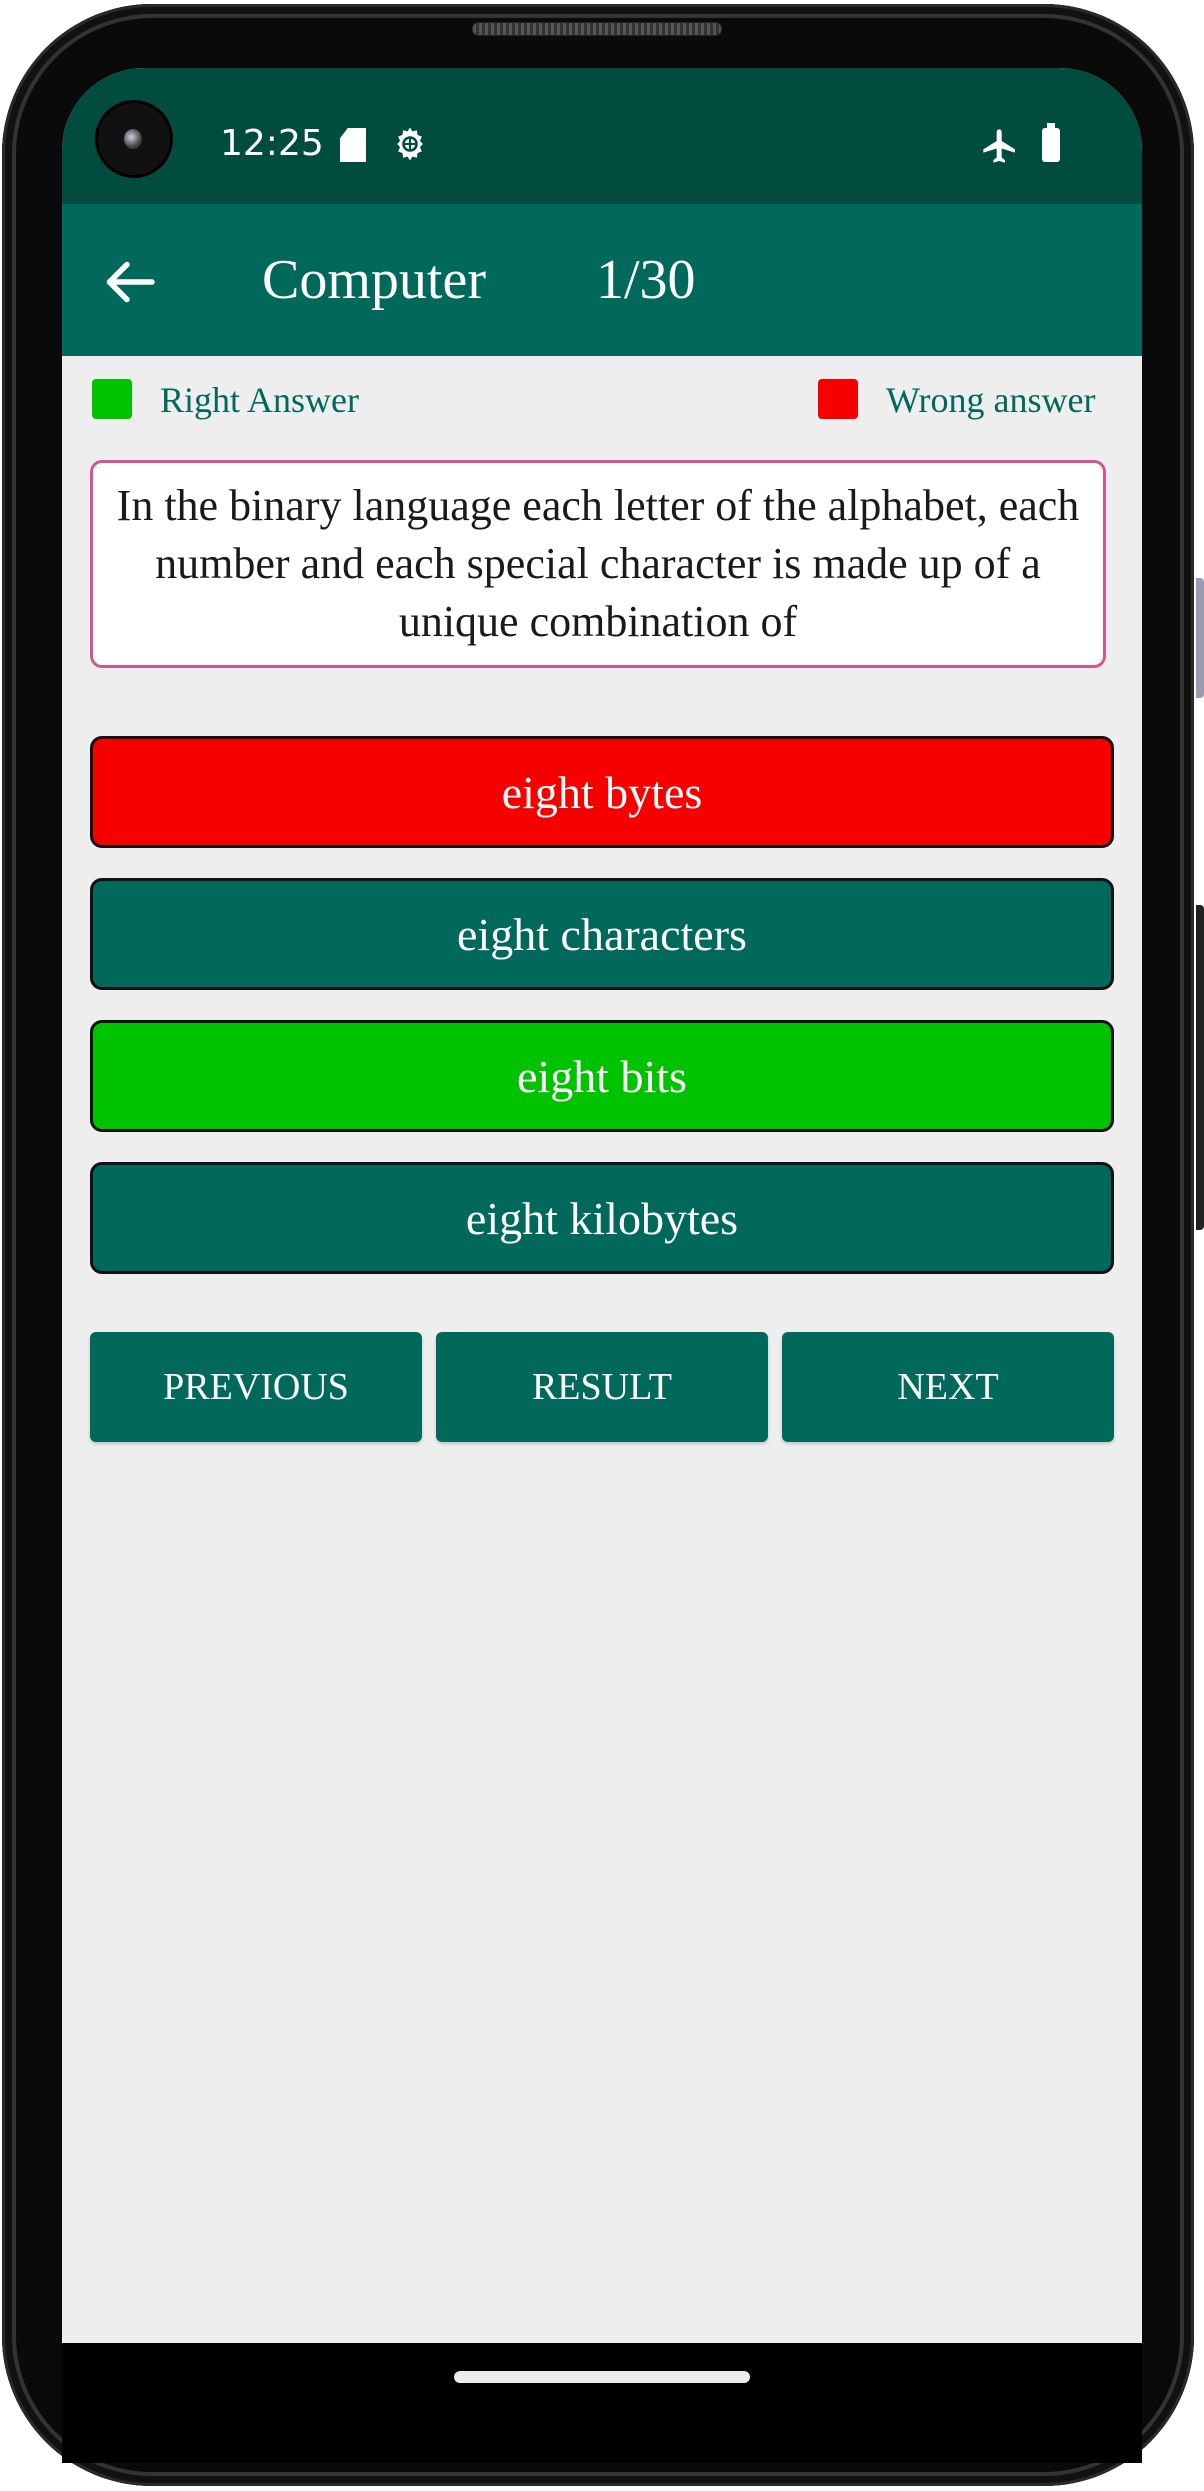  What do you see at coordinates (272, 143) in the screenshot?
I see `status-time: 12:25` at bounding box center [272, 143].